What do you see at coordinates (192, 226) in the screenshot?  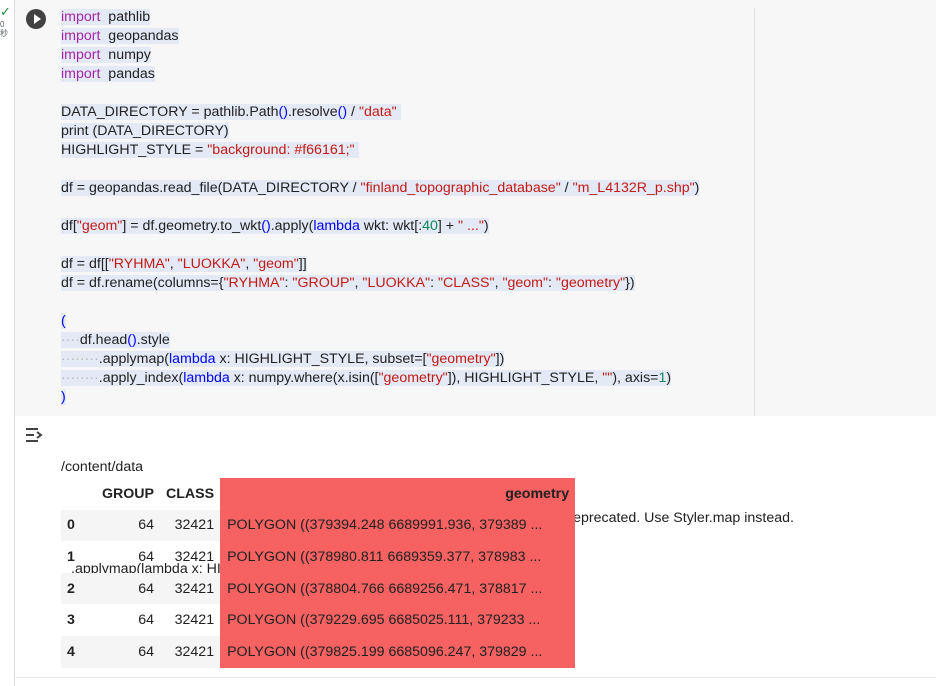 I see `code-token: ] = df.geometry.to_wkt` at bounding box center [192, 226].